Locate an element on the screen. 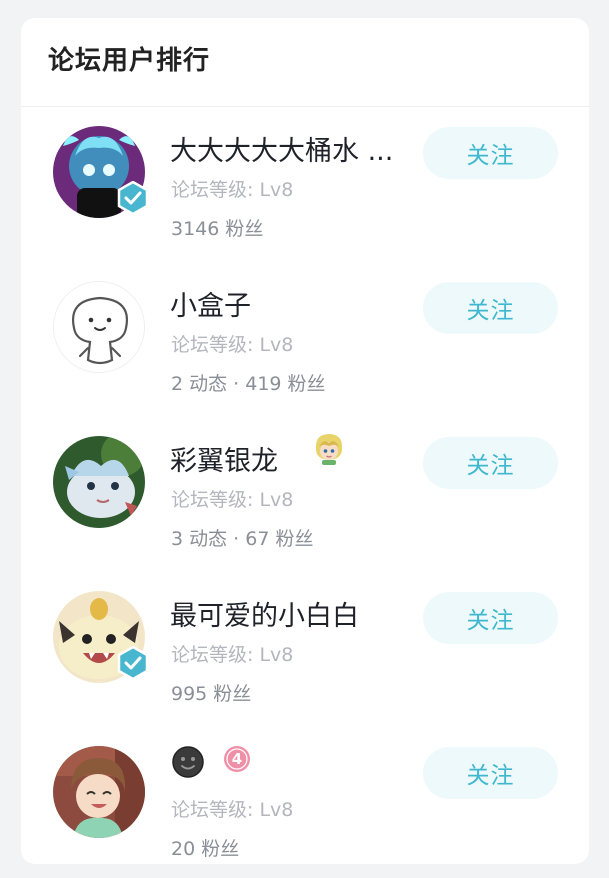 This screenshot has width=609, height=878. user-stats: 3146 粉丝 is located at coordinates (217, 229).